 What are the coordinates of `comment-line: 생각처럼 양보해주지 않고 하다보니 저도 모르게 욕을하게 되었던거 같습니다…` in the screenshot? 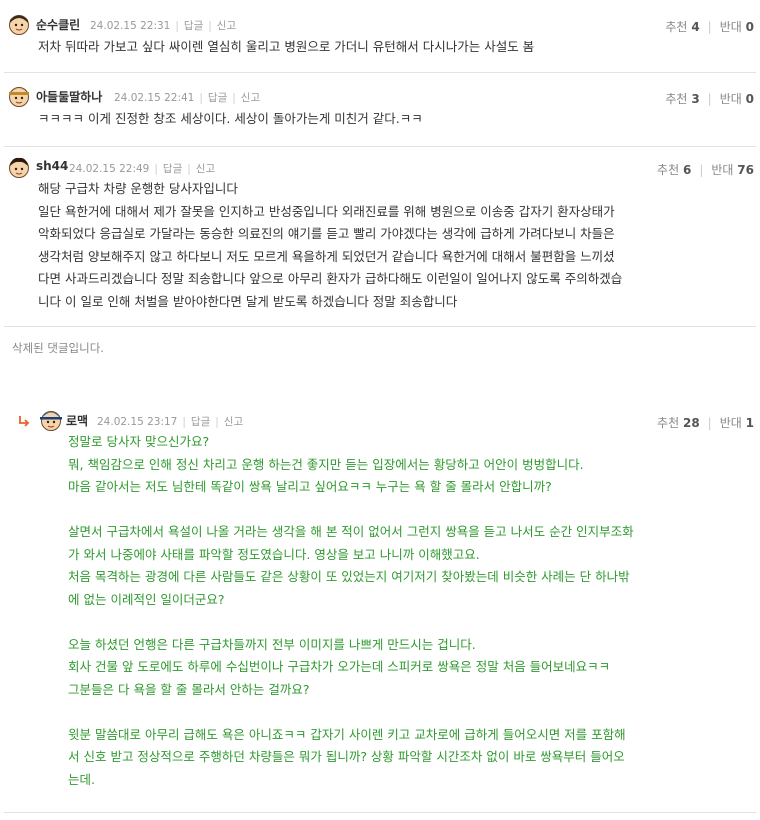 It's located at (326, 256).